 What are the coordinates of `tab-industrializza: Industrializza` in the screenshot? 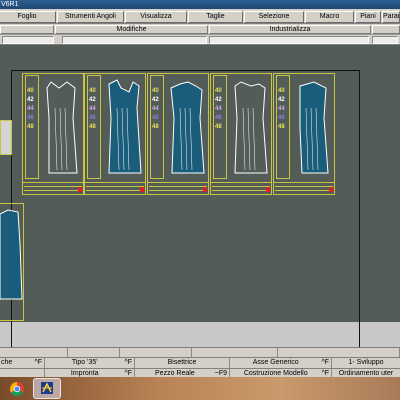 It's located at (290, 29).